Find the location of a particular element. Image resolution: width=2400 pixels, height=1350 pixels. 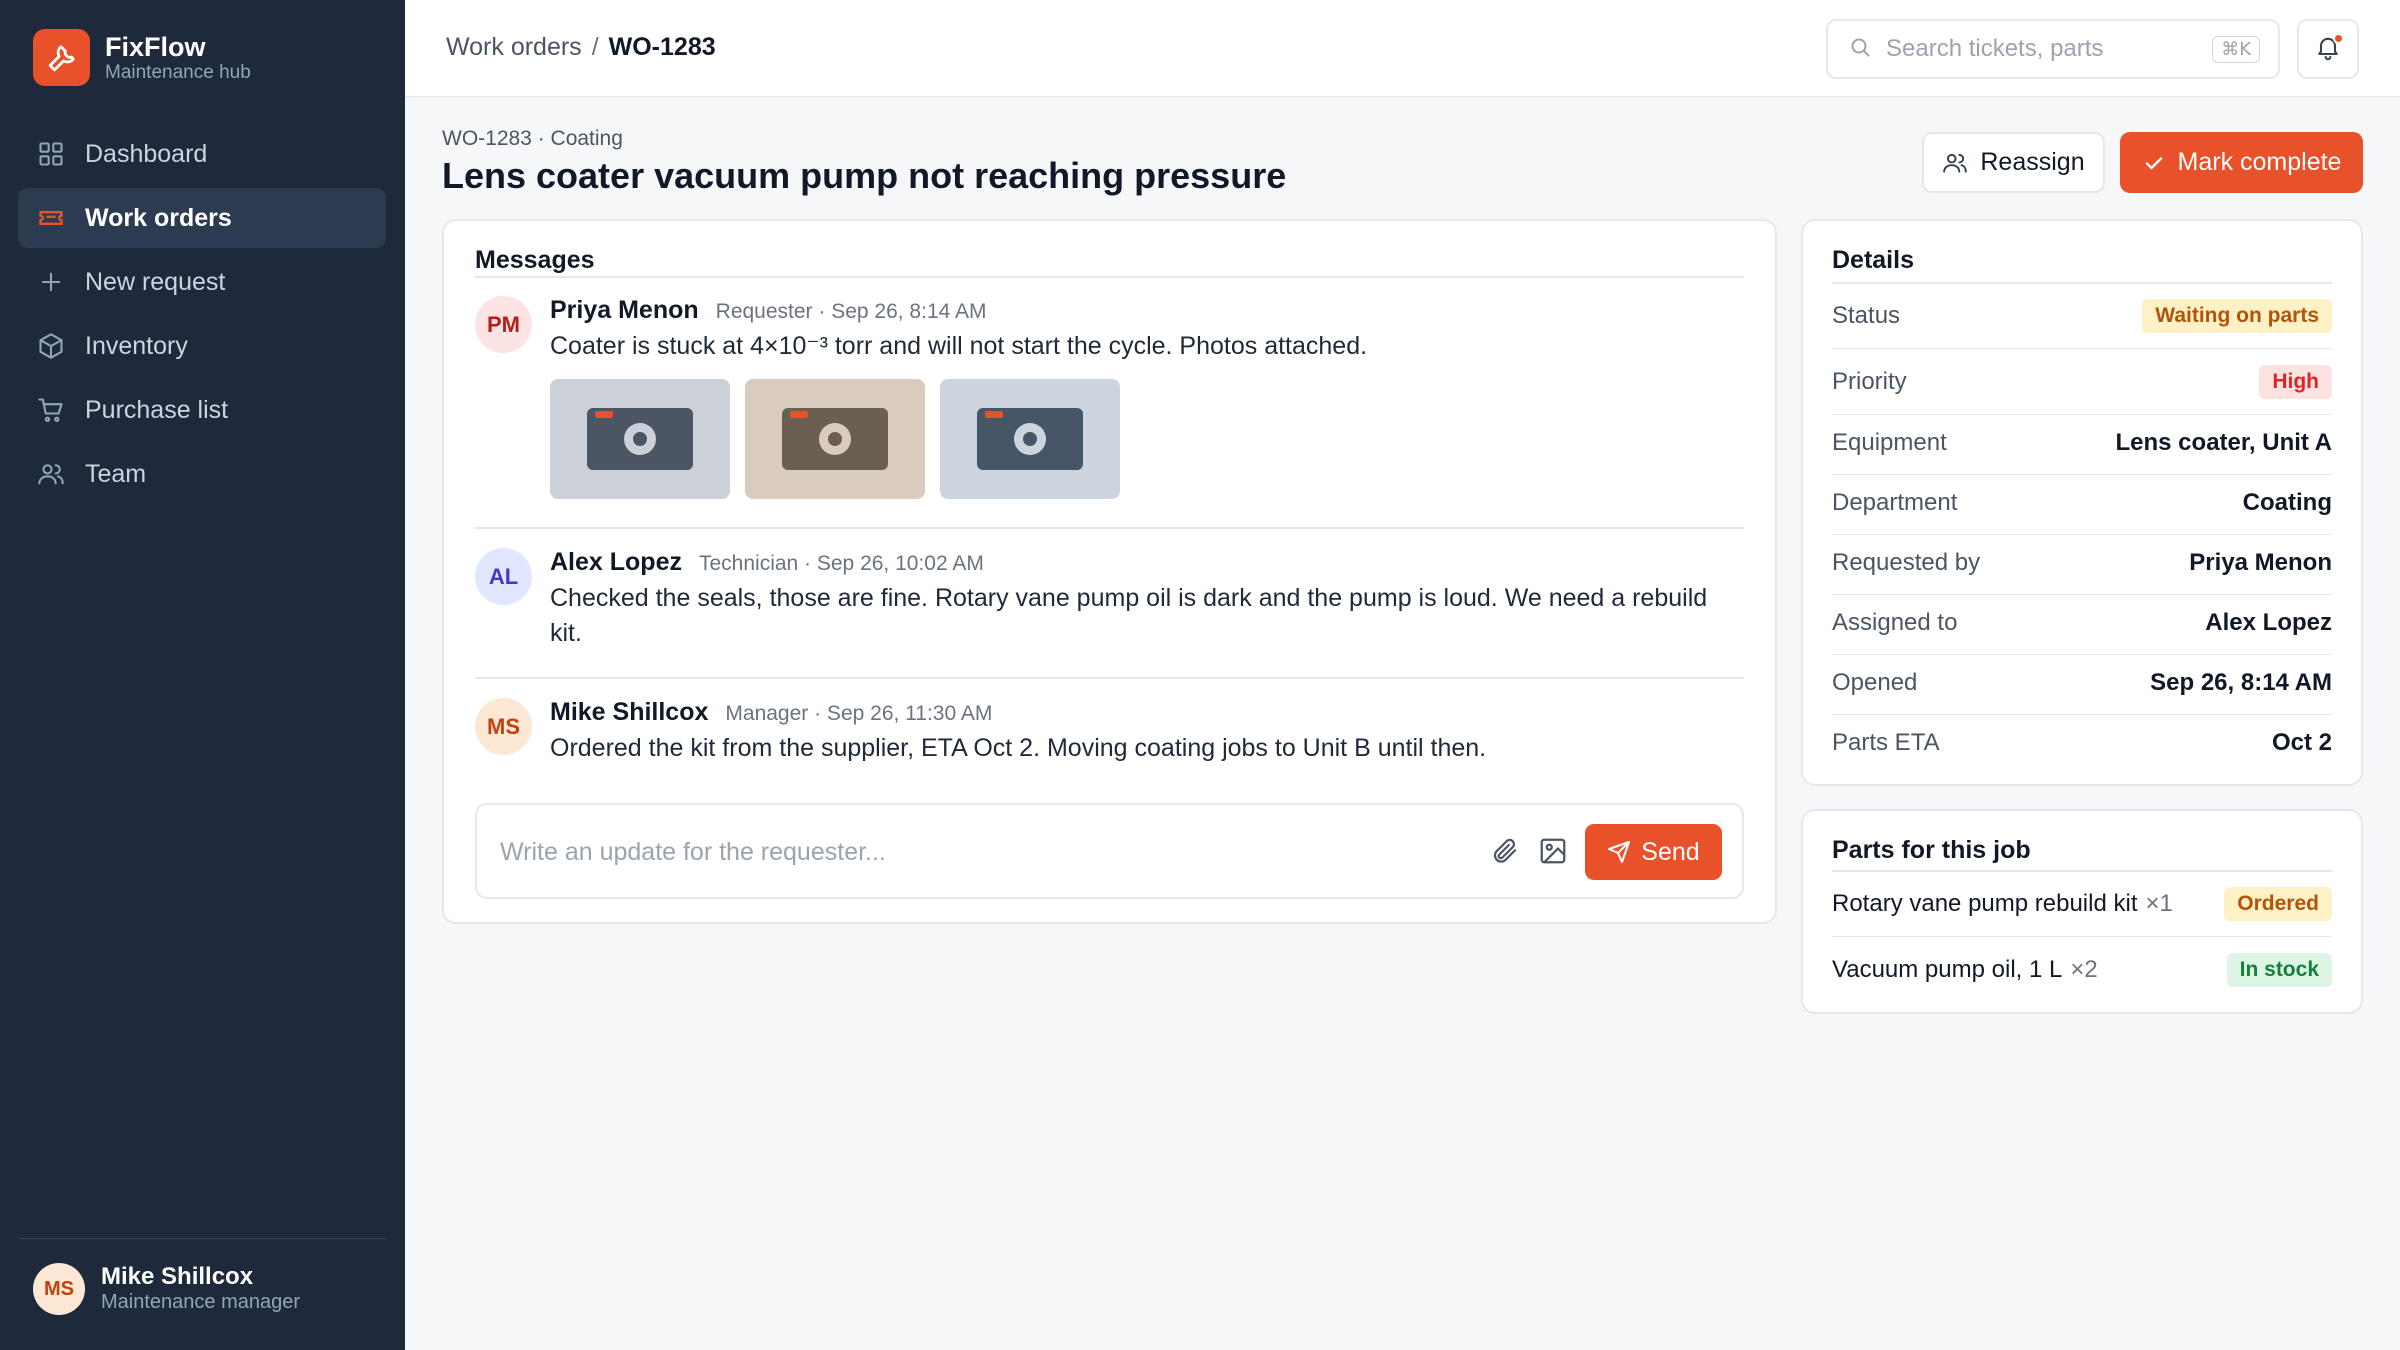

detail-row: Opened Sep 26, 8:14 AM is located at coordinates (2082, 683).